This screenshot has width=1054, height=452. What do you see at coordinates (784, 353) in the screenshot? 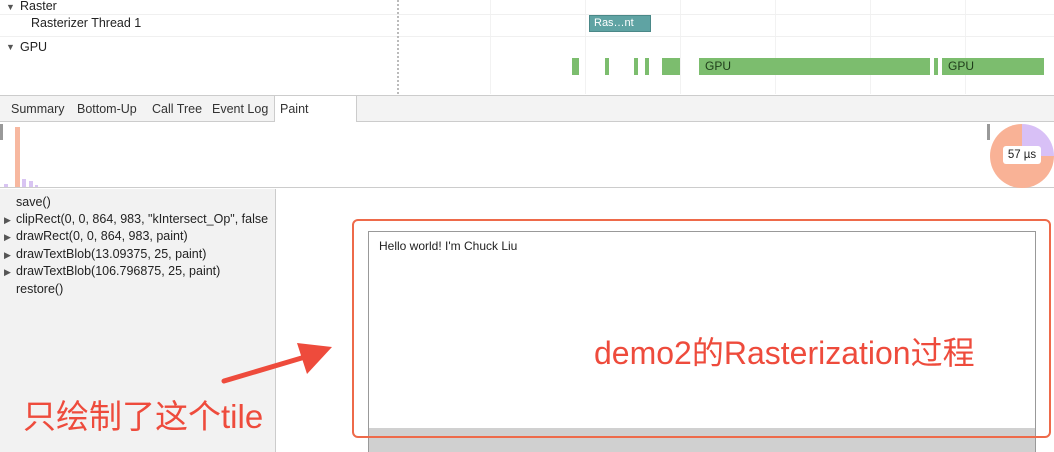
I see `annotation-title: demo2的Rasterization过程` at bounding box center [784, 353].